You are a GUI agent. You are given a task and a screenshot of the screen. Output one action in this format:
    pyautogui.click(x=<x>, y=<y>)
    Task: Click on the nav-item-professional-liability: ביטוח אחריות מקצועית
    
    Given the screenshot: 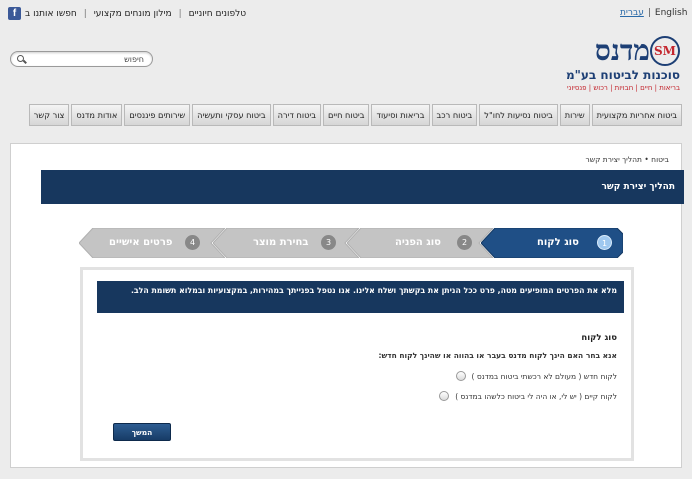 What is the action you would take?
    pyautogui.click(x=636, y=115)
    